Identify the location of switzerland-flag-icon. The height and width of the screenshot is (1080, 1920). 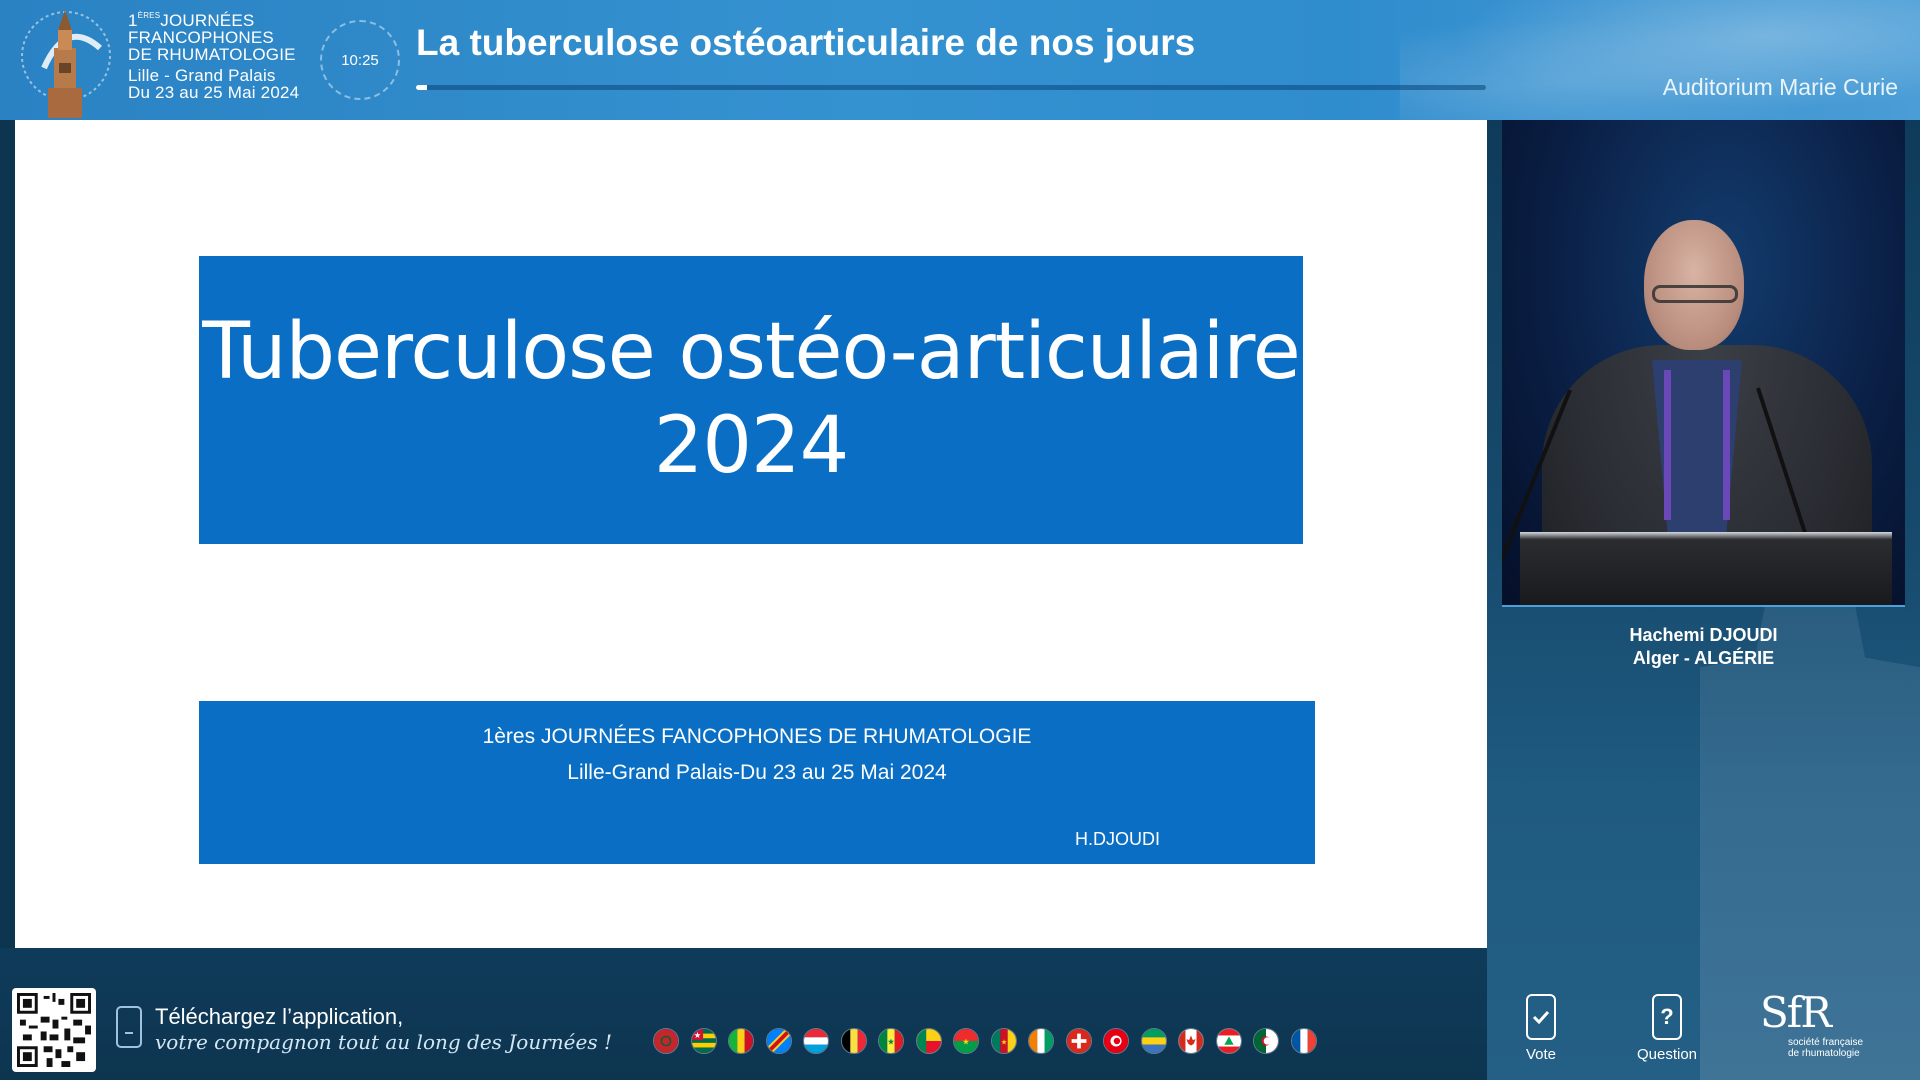
(1078, 1041).